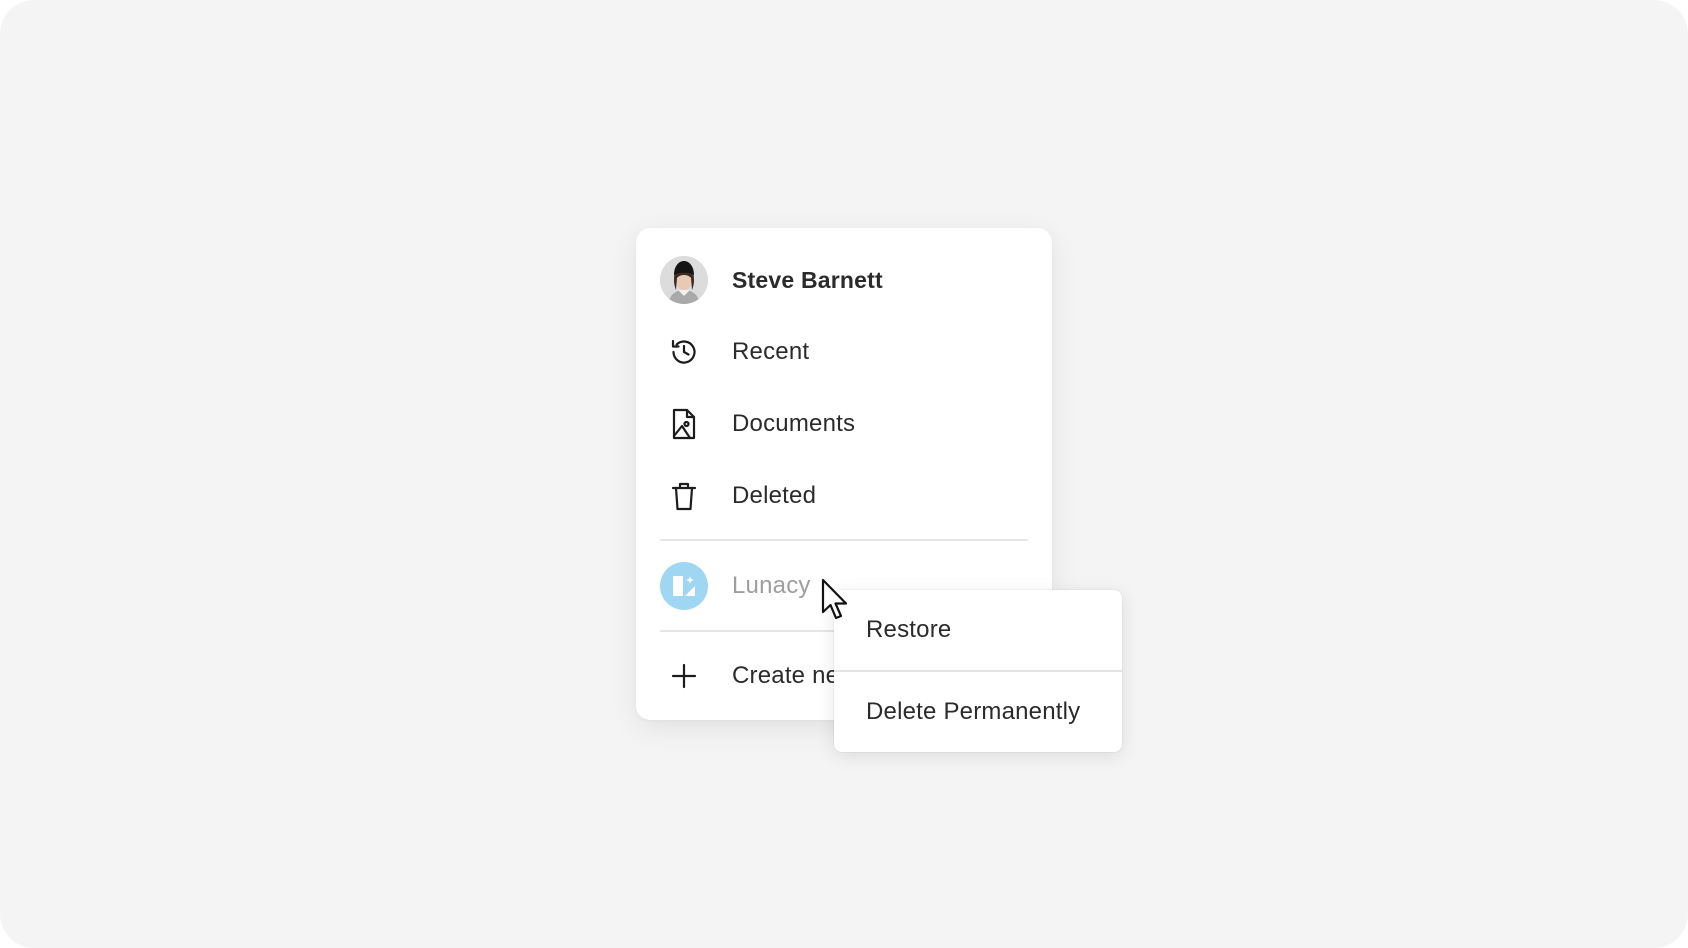  What do you see at coordinates (771, 351) in the screenshot?
I see `sidebar-item-label: Recent` at bounding box center [771, 351].